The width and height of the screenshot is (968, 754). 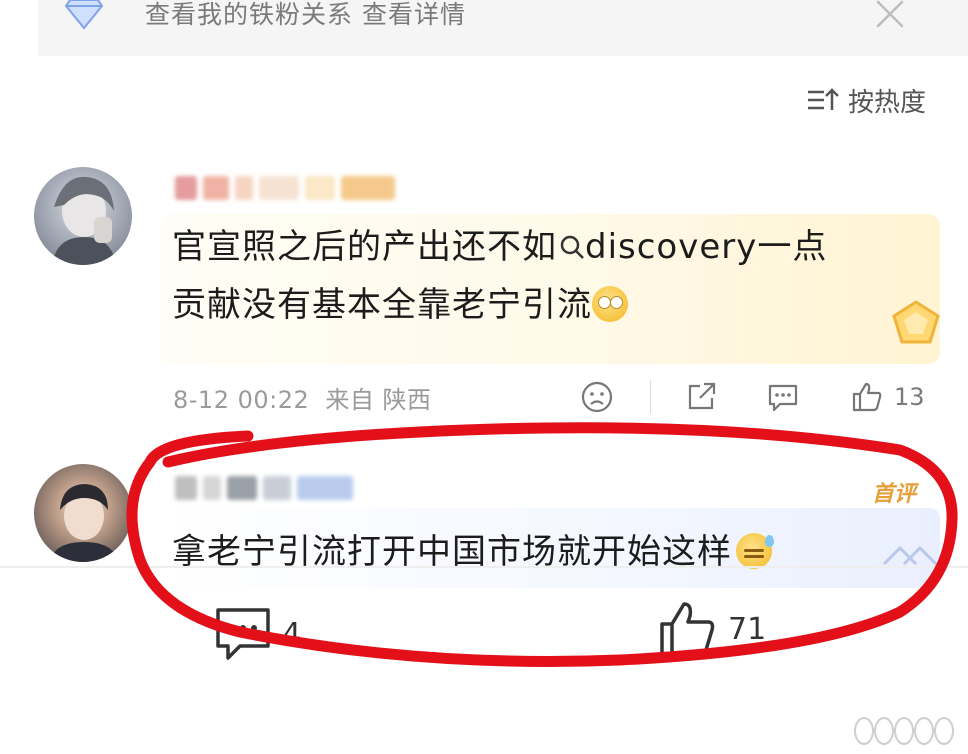 I want to click on section-divider, so click(x=484, y=567).